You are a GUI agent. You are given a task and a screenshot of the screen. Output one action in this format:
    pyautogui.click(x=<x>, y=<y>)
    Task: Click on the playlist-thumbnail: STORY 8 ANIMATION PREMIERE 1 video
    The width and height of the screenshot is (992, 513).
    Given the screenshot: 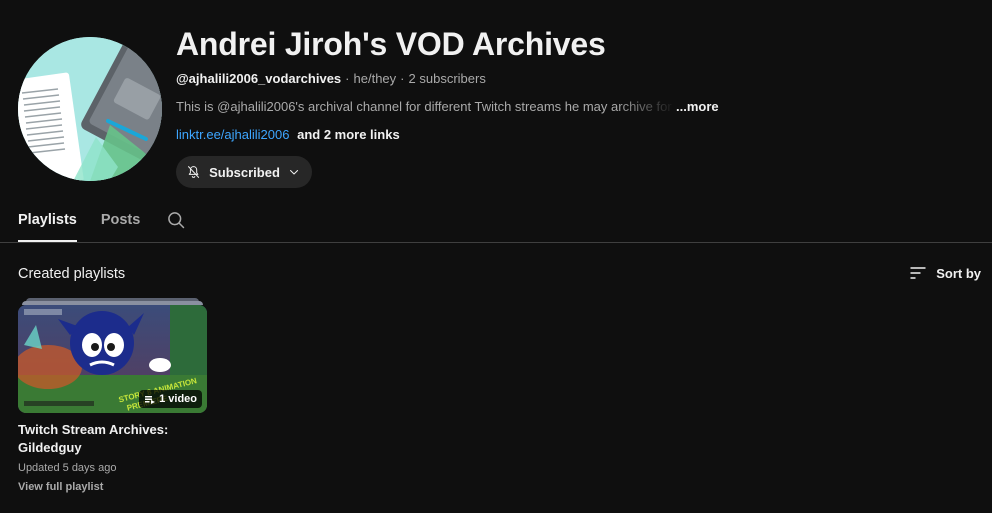 What is the action you would take?
    pyautogui.click(x=112, y=359)
    